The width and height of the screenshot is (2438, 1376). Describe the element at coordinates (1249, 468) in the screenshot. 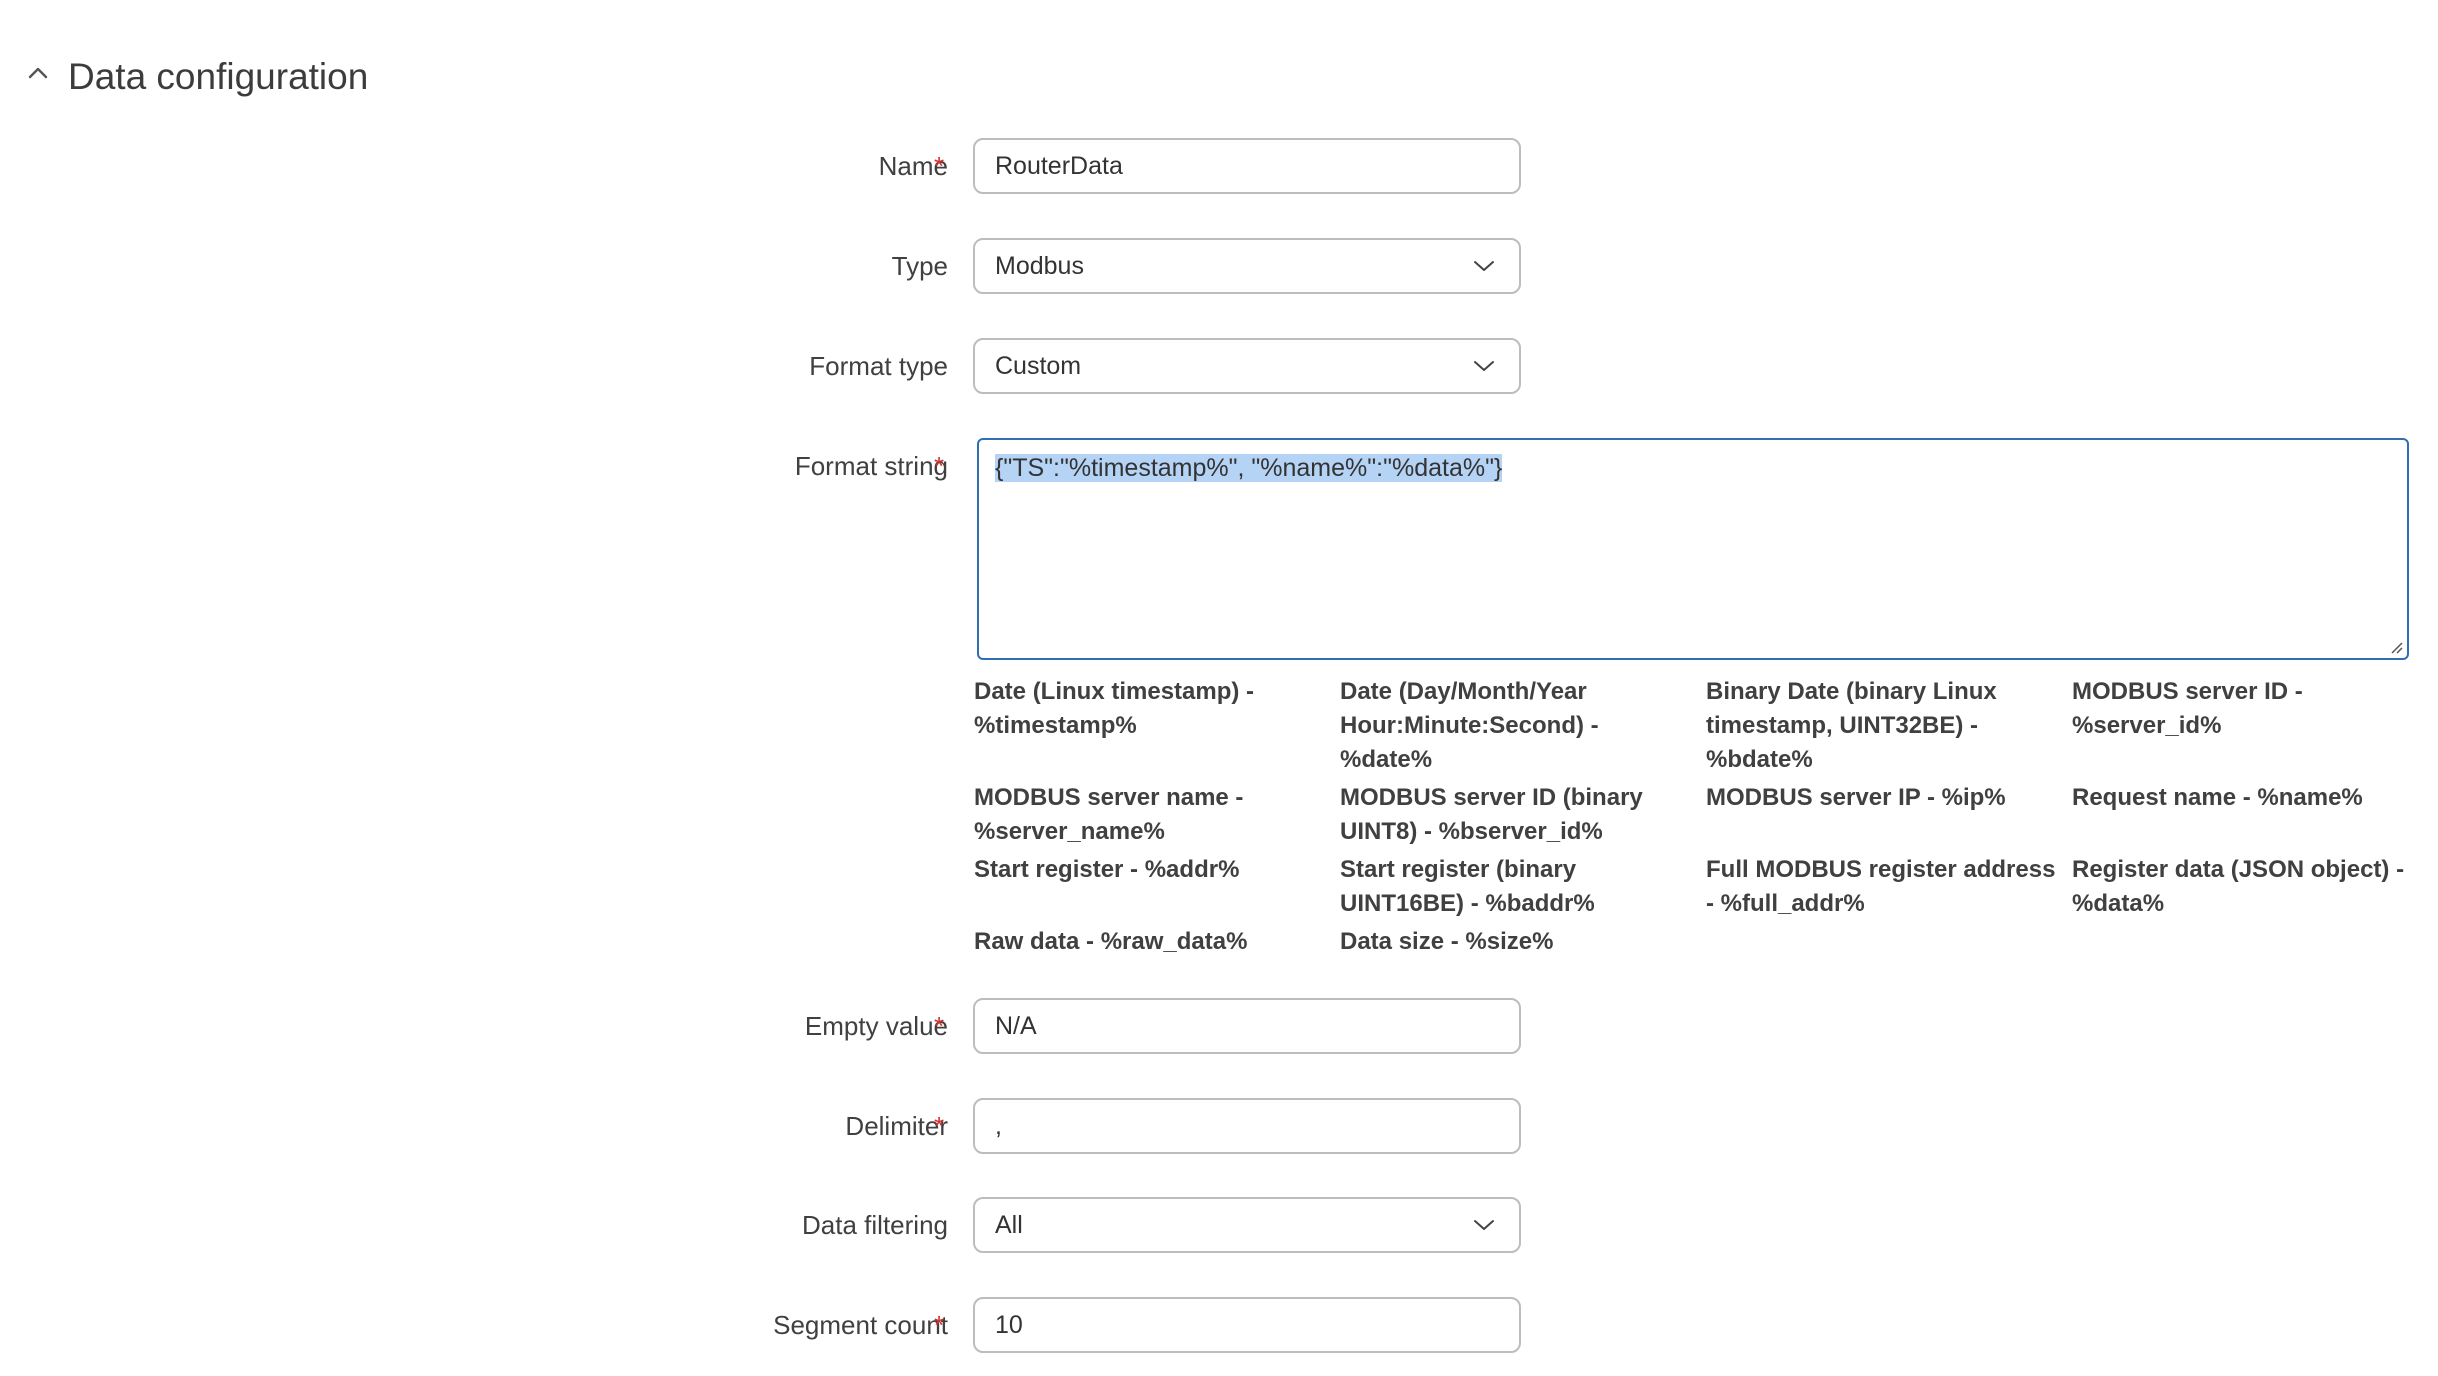

I see `format-string-value: {"TS":"%timestamp%", "%name%":"%data%"}` at that location.